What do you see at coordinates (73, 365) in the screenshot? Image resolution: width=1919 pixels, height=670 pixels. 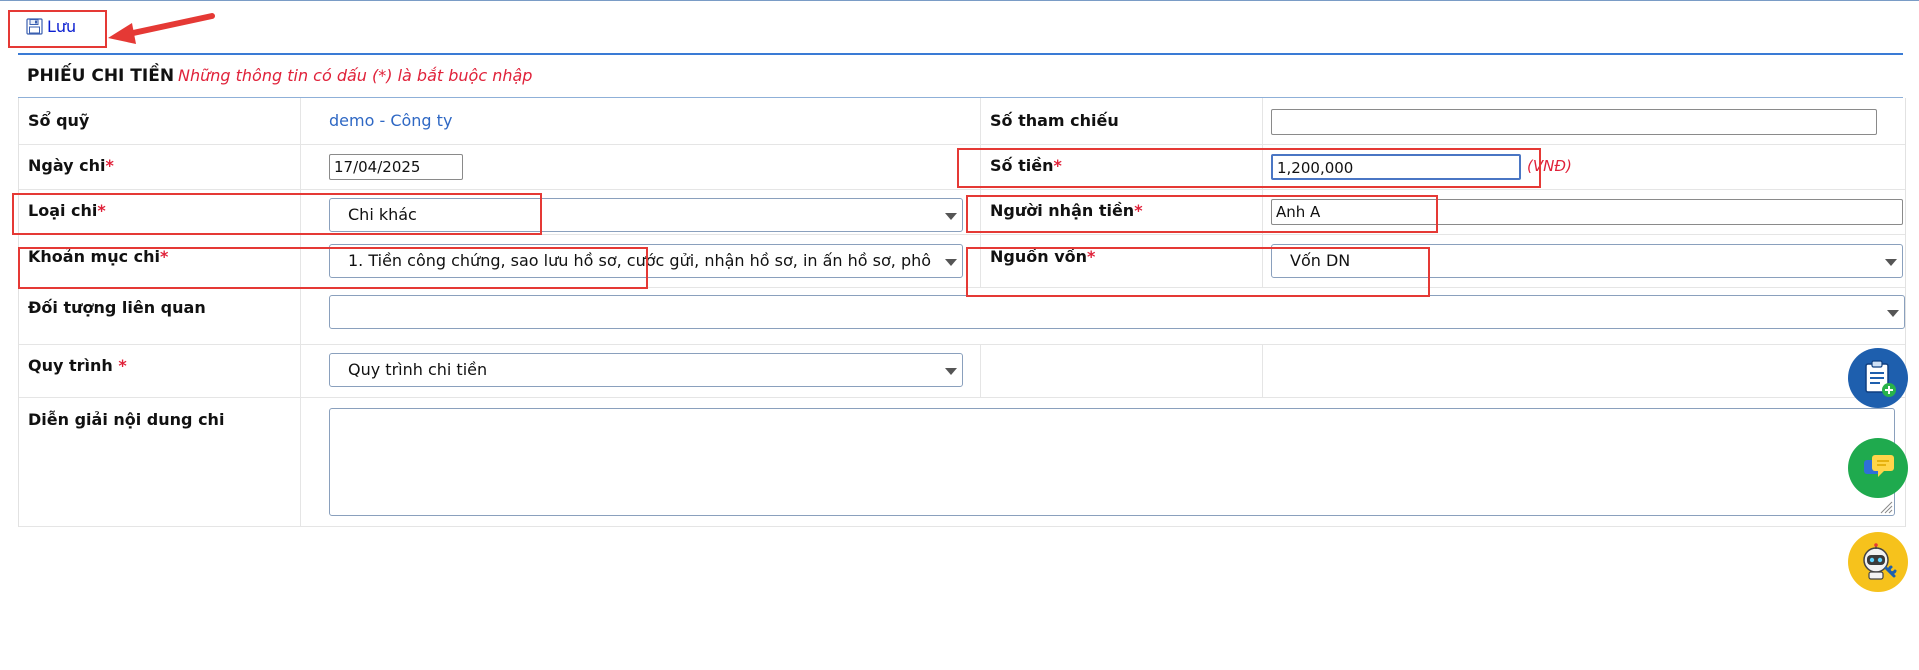 I see `label-text: Quy trình` at bounding box center [73, 365].